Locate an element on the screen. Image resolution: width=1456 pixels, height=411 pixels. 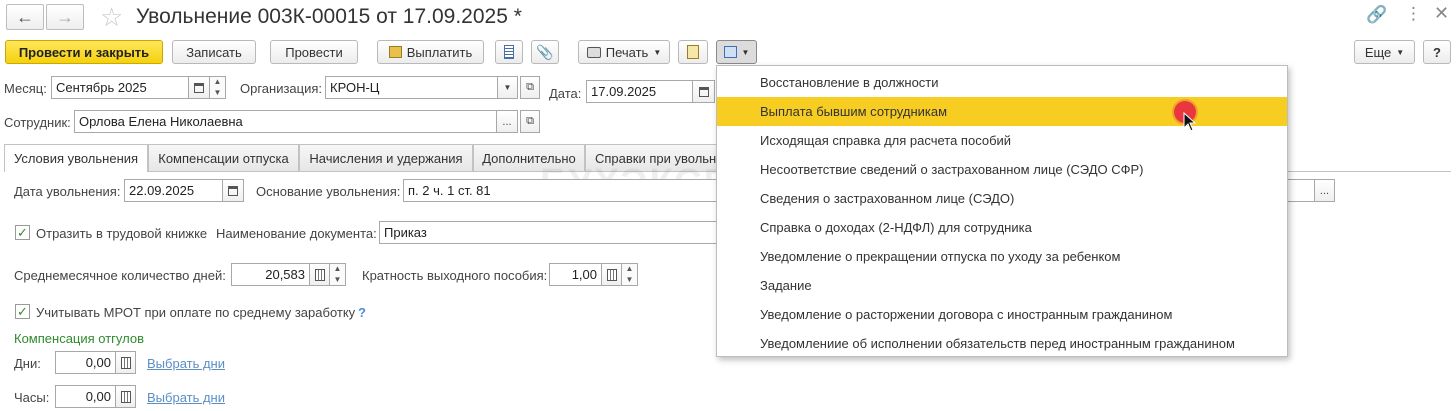
document-clock-icon is located at coordinates (693, 52).